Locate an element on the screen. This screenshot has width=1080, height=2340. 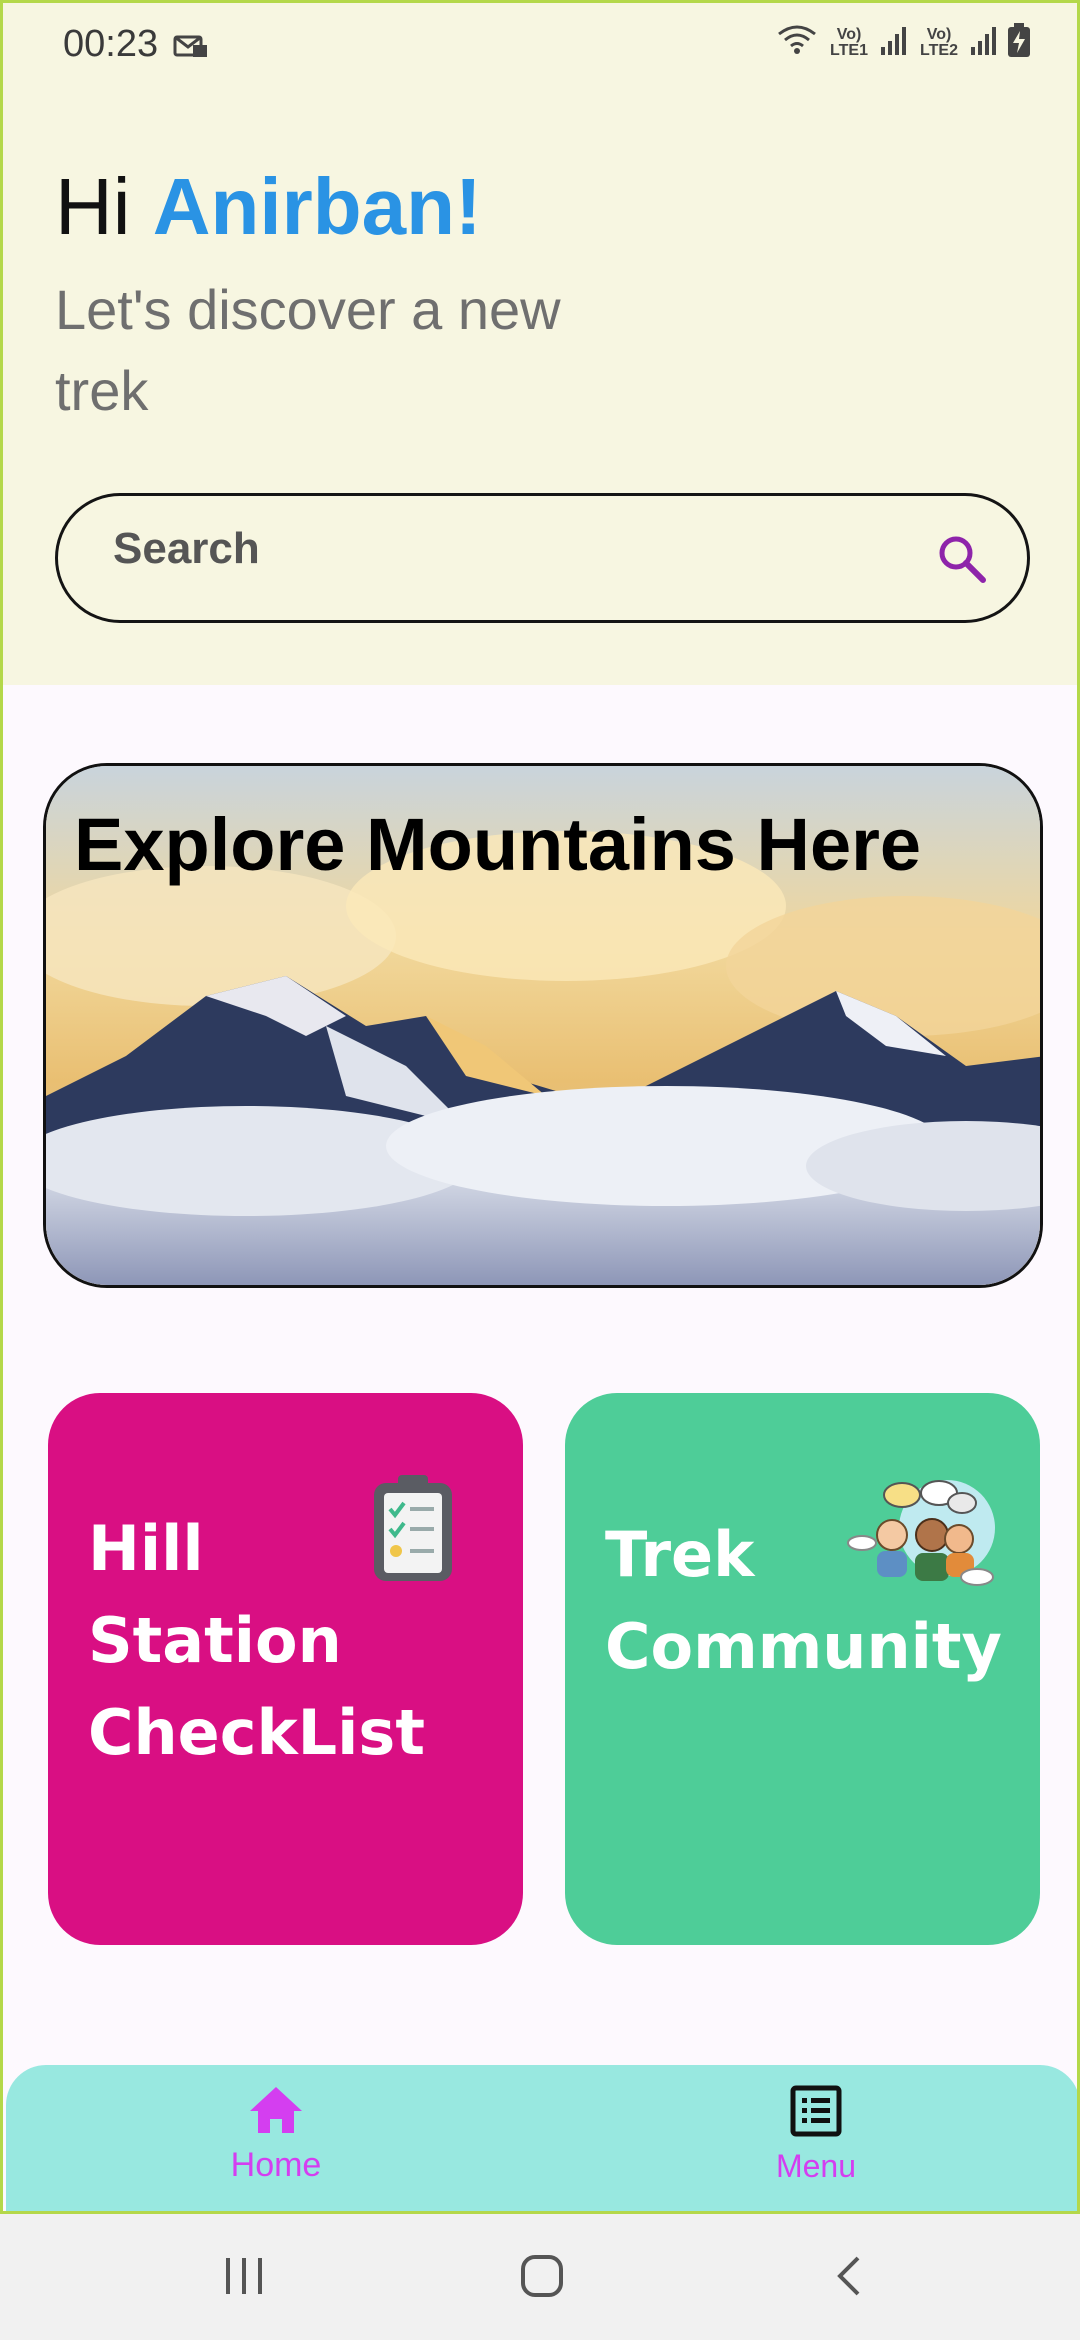
home-icon is located at coordinates (276, 2113).